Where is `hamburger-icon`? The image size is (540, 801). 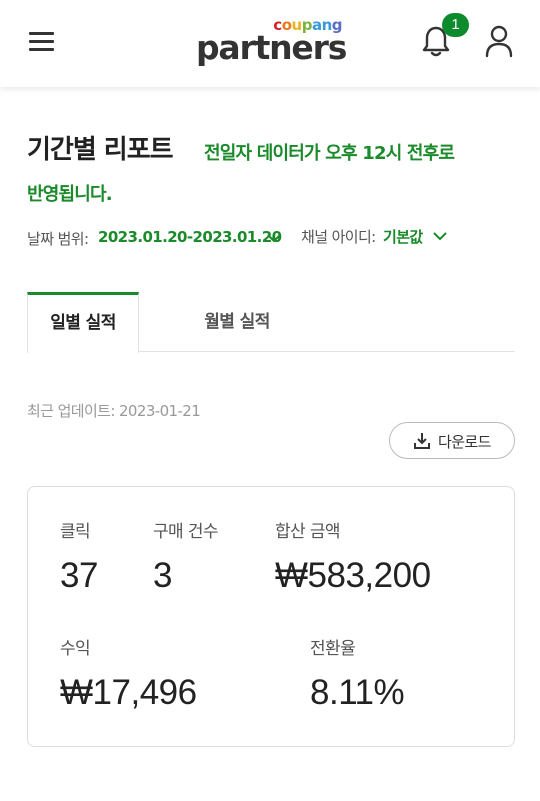 hamburger-icon is located at coordinates (42, 42).